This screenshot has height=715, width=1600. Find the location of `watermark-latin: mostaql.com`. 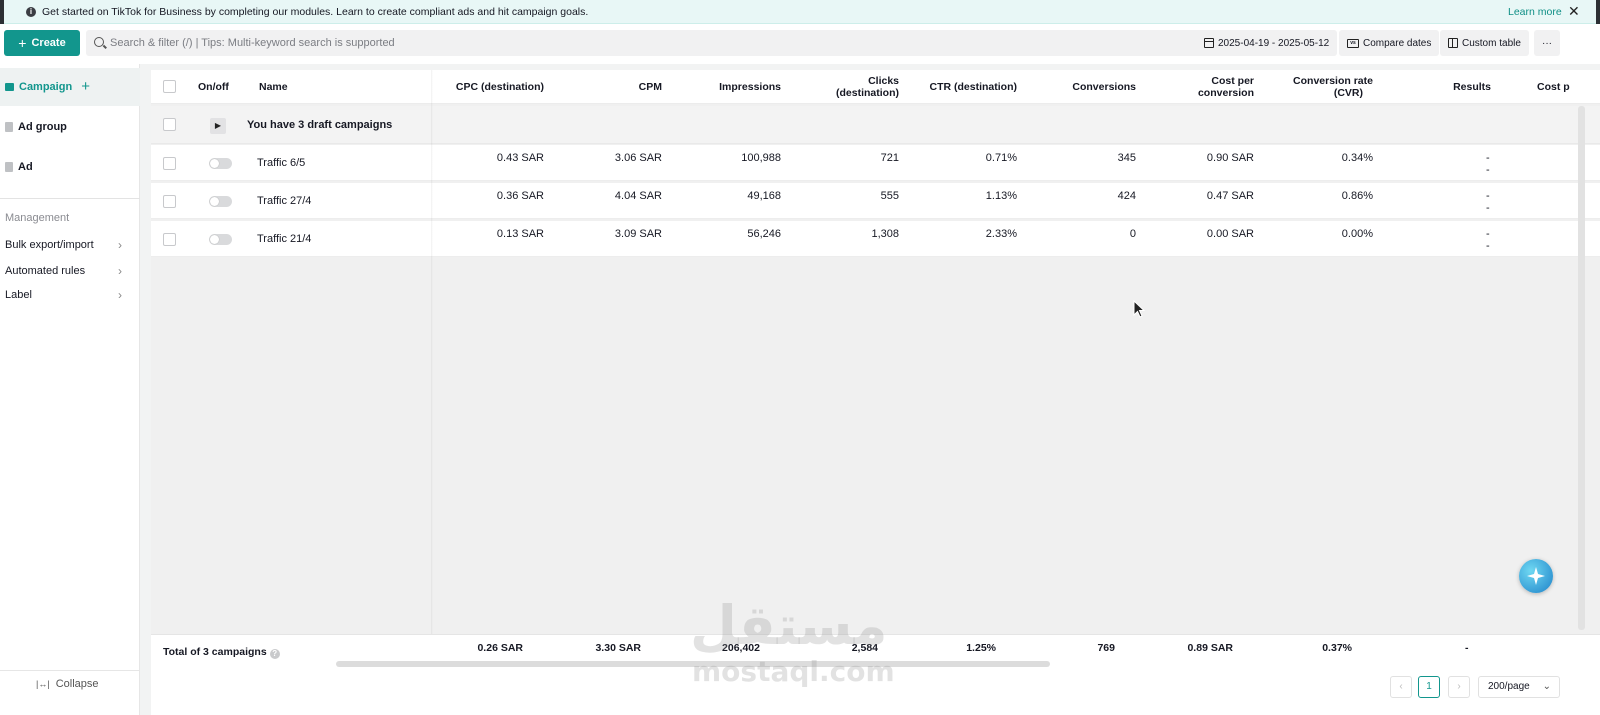

watermark-latin: mostaql.com is located at coordinates (793, 671).